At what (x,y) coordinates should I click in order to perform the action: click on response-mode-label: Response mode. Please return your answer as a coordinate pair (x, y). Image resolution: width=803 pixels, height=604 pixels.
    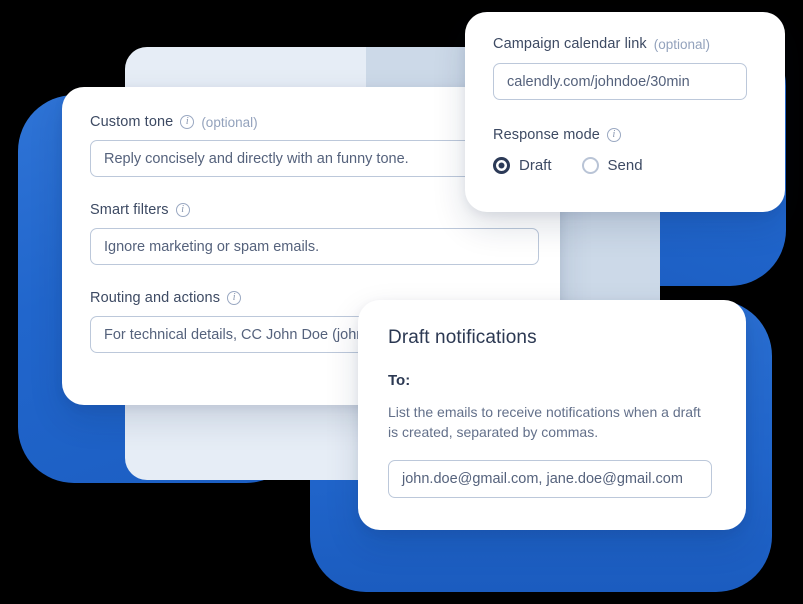
    Looking at the image, I should click on (546, 135).